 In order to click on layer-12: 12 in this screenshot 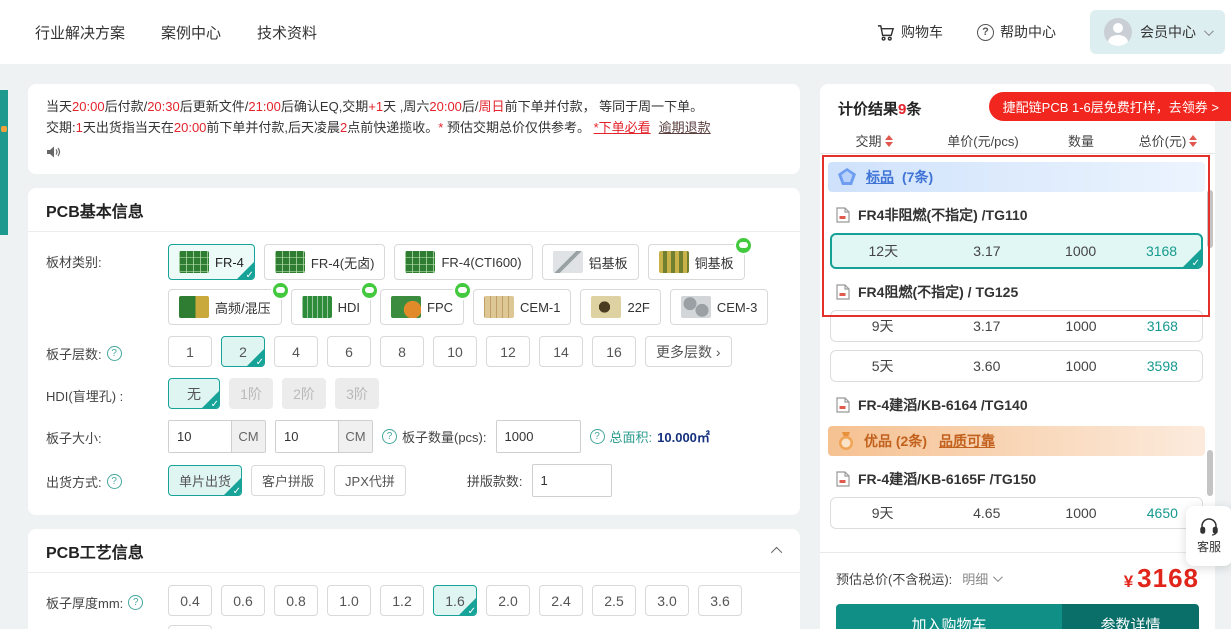, I will do `click(508, 351)`.